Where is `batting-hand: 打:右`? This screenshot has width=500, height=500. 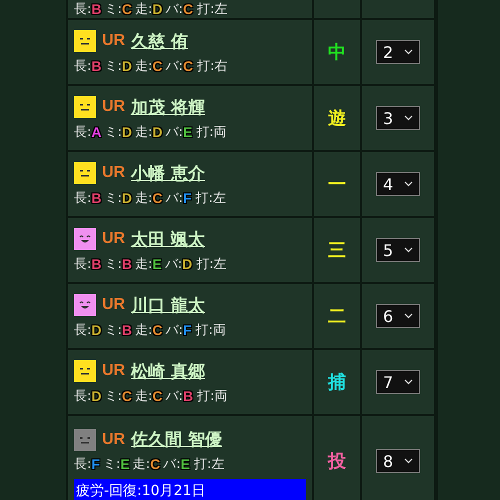
batting-hand: 打:右 is located at coordinates (212, 66).